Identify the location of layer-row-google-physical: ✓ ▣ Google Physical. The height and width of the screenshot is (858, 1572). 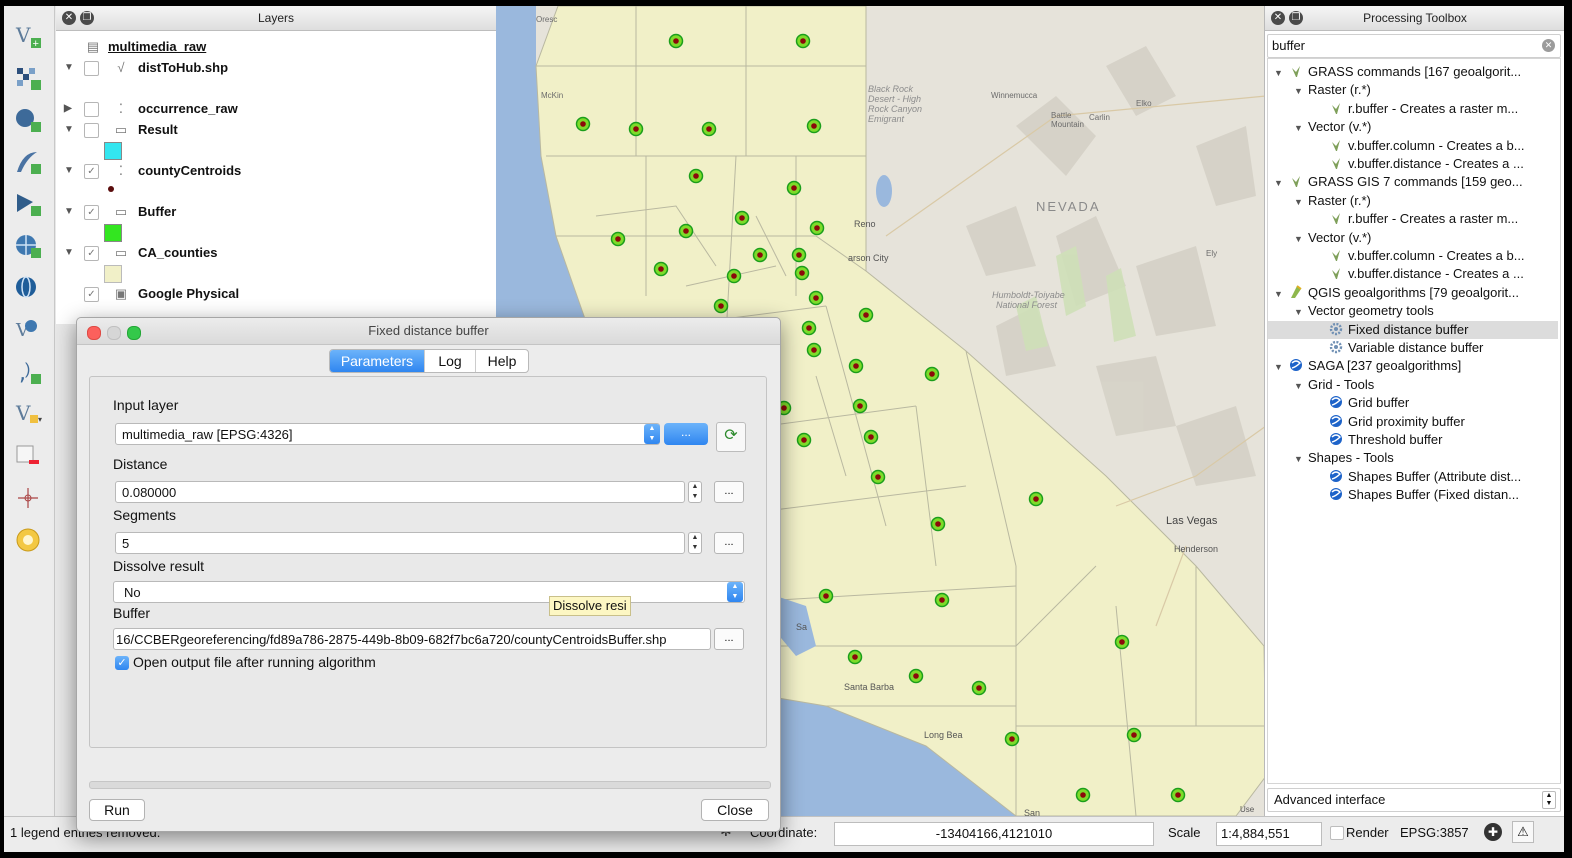
(276, 294).